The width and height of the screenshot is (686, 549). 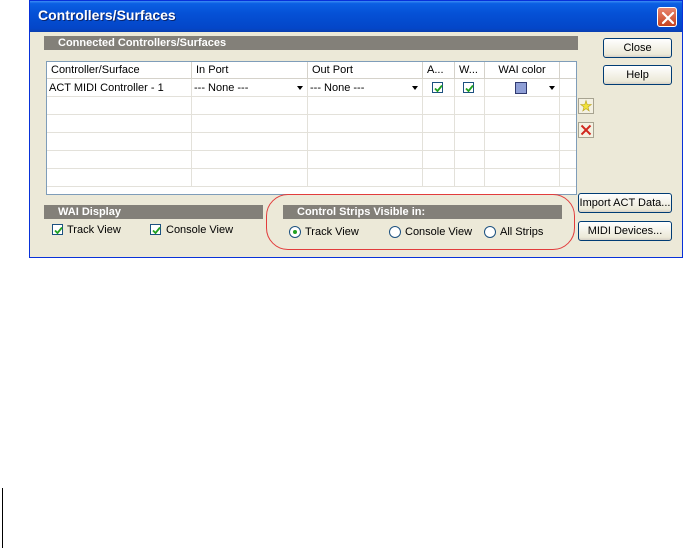 What do you see at coordinates (420, 222) in the screenshot?
I see `highlight-ring` at bounding box center [420, 222].